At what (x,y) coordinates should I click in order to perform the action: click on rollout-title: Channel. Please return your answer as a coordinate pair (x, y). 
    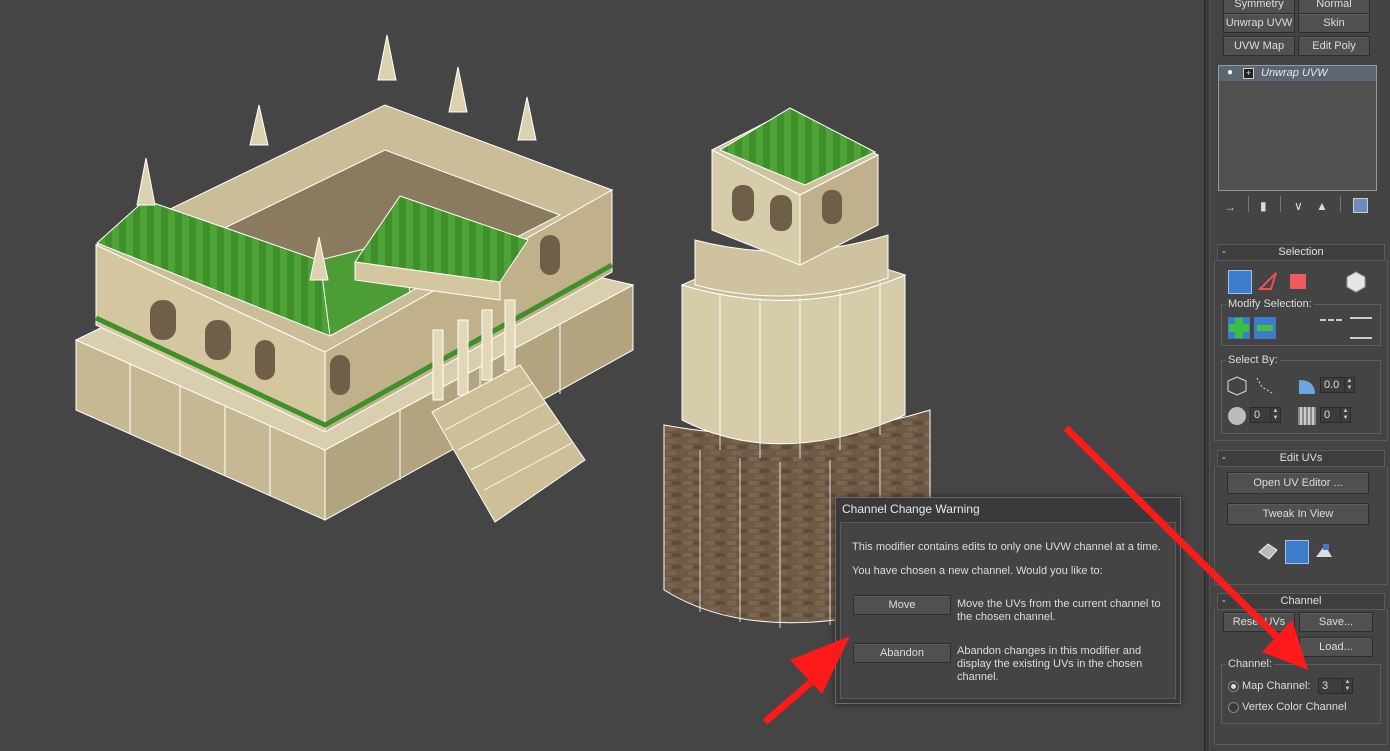
    Looking at the image, I should click on (1301, 601).